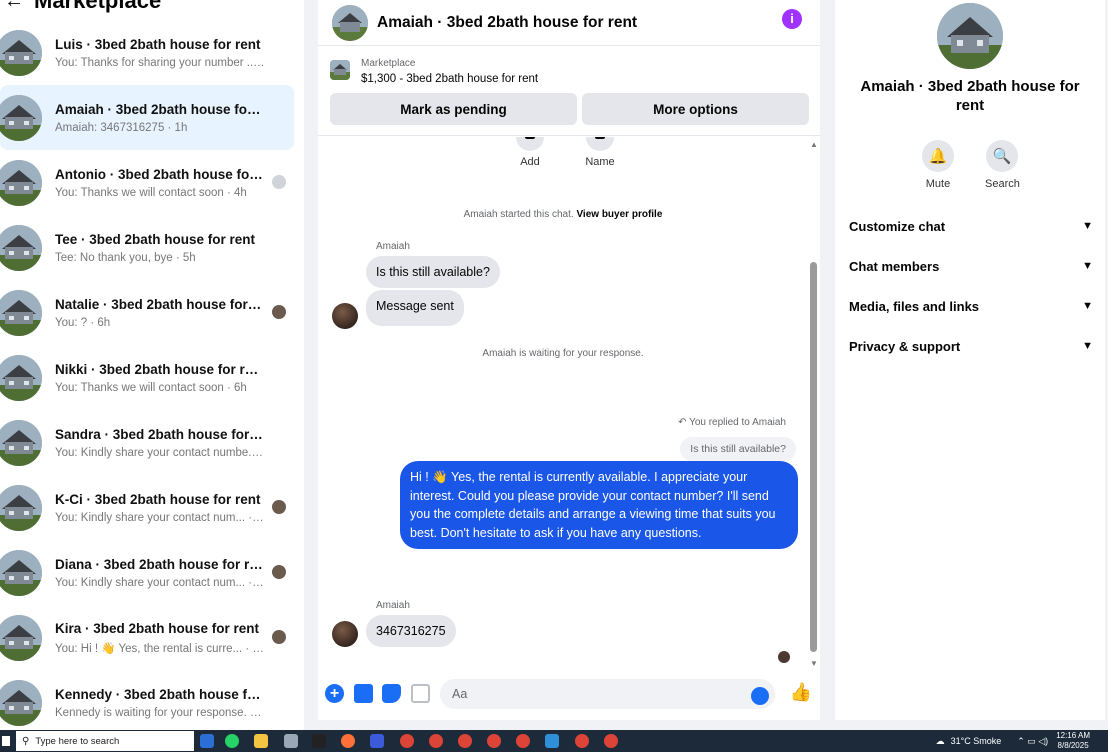 This screenshot has height=752, width=1108. What do you see at coordinates (26, 741) in the screenshot?
I see `search-icon: ⚲` at bounding box center [26, 741].